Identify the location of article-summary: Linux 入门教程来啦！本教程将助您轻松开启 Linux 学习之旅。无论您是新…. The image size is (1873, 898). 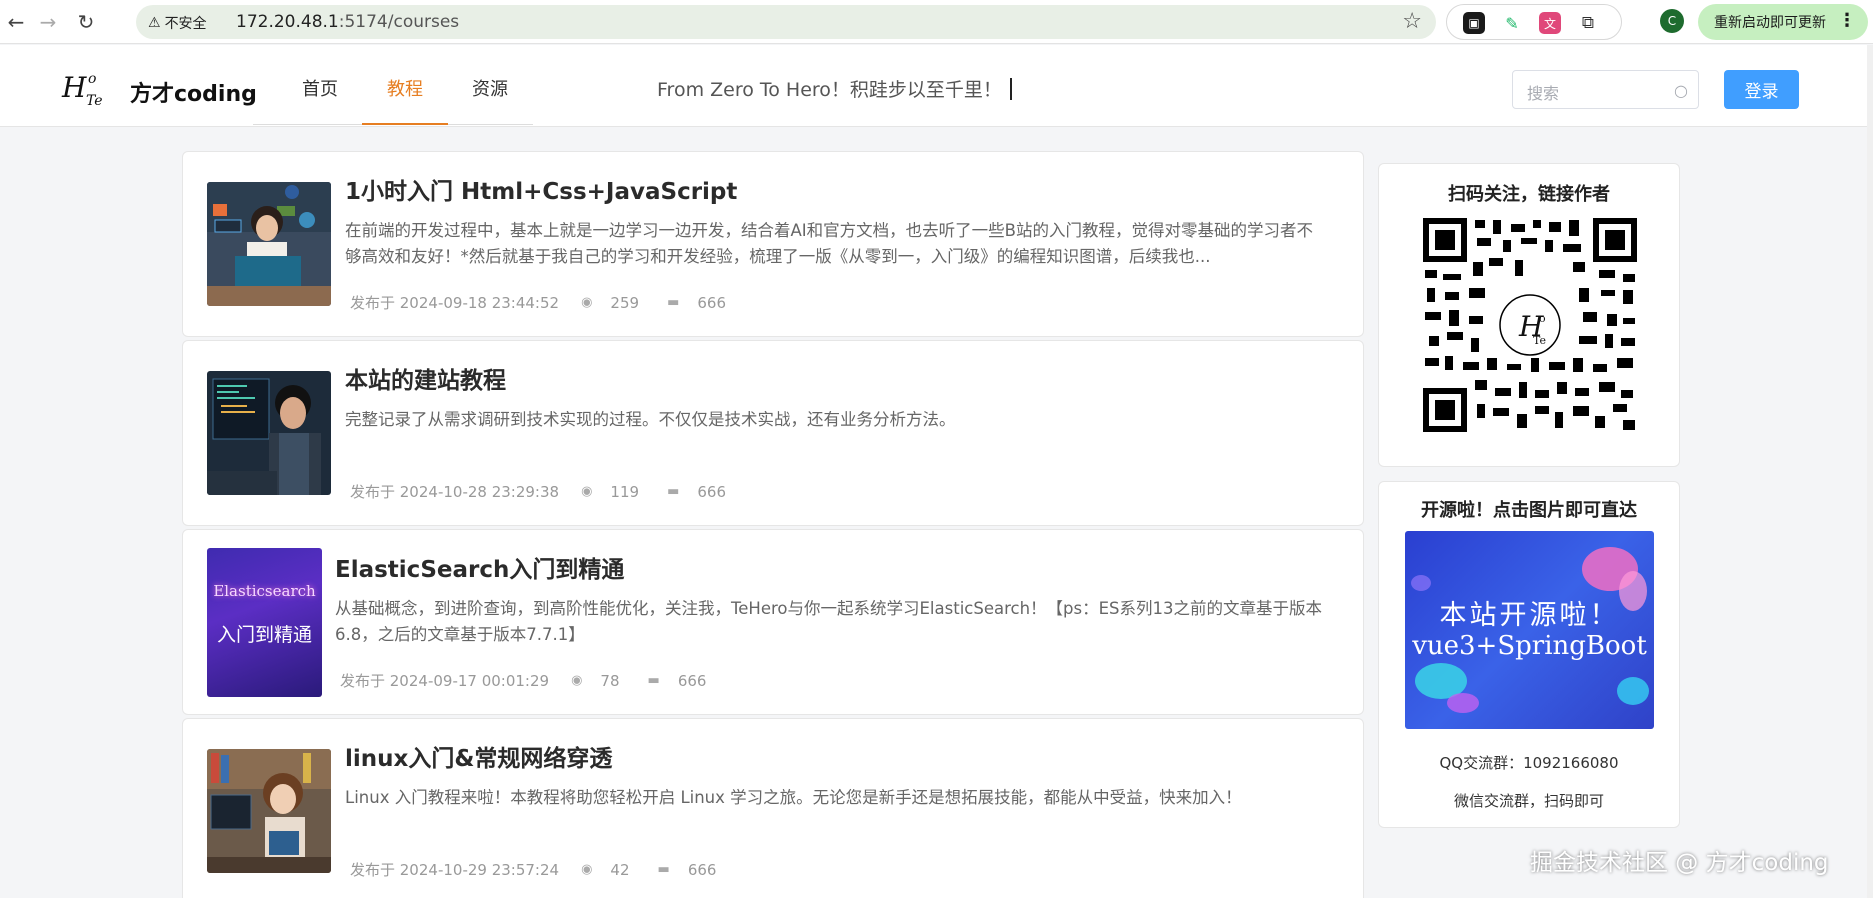
(793, 797).